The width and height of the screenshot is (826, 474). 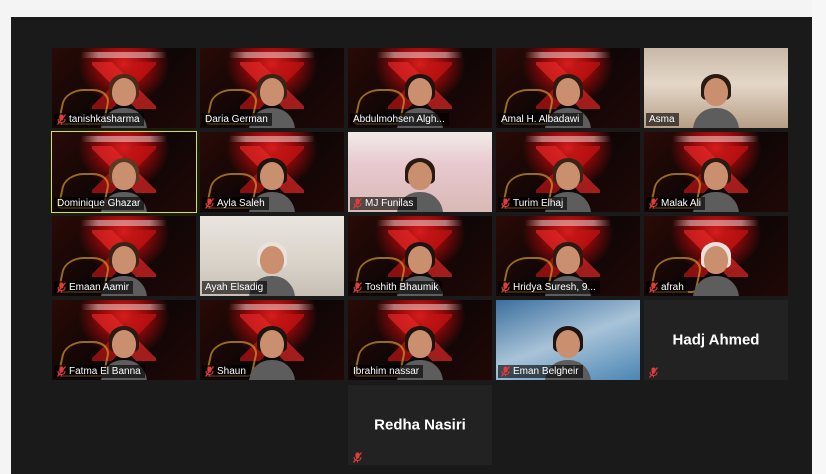 I want to click on participant-tile: Shaun, so click(x=272, y=340).